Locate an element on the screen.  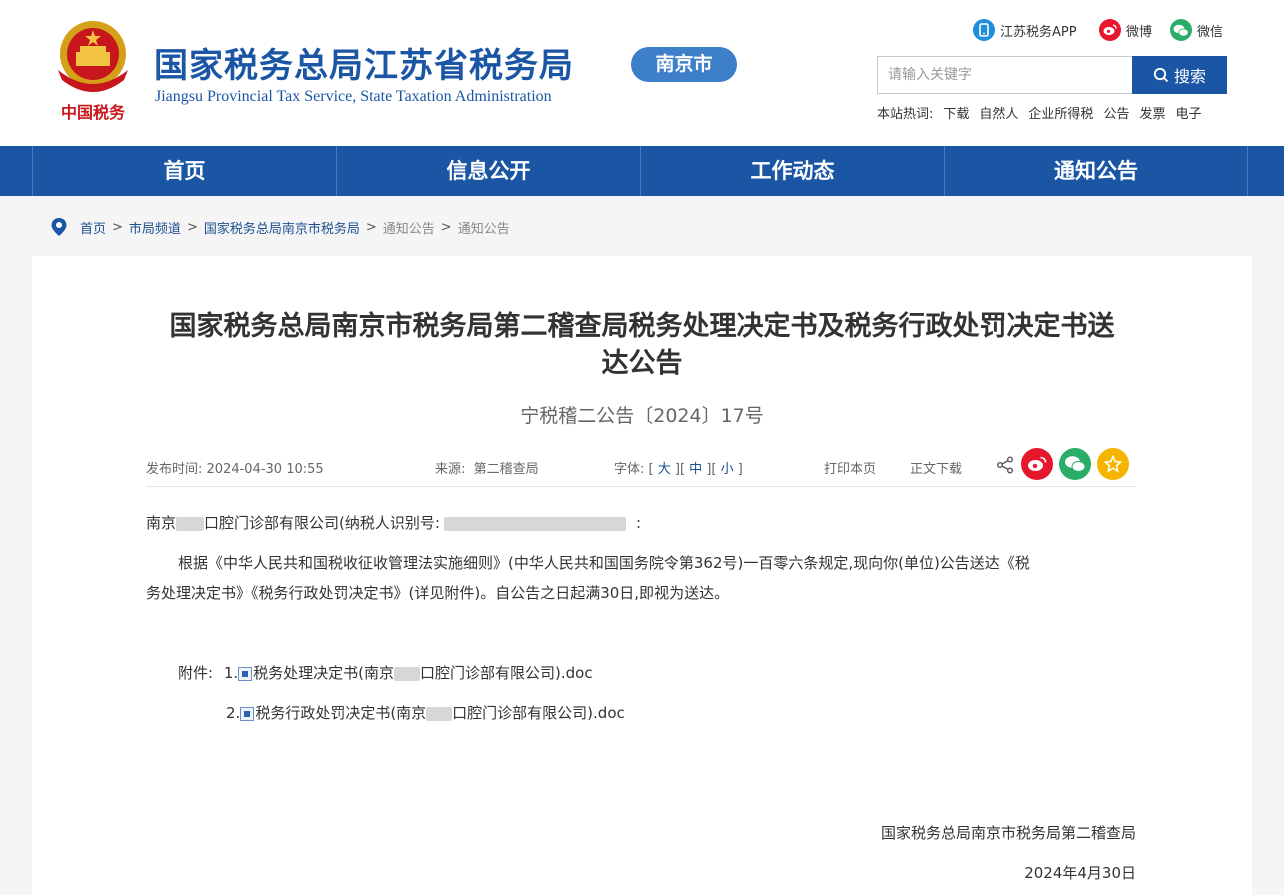
phone-app-icon is located at coordinates (984, 30).